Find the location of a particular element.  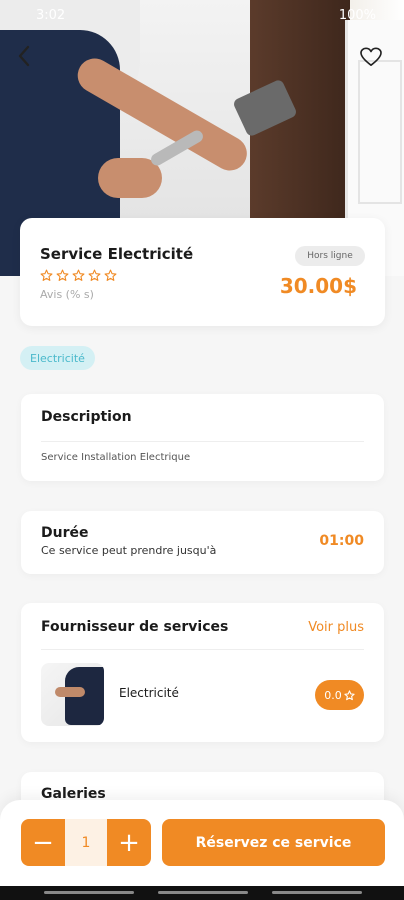

provider-name: Electricité is located at coordinates (149, 693).